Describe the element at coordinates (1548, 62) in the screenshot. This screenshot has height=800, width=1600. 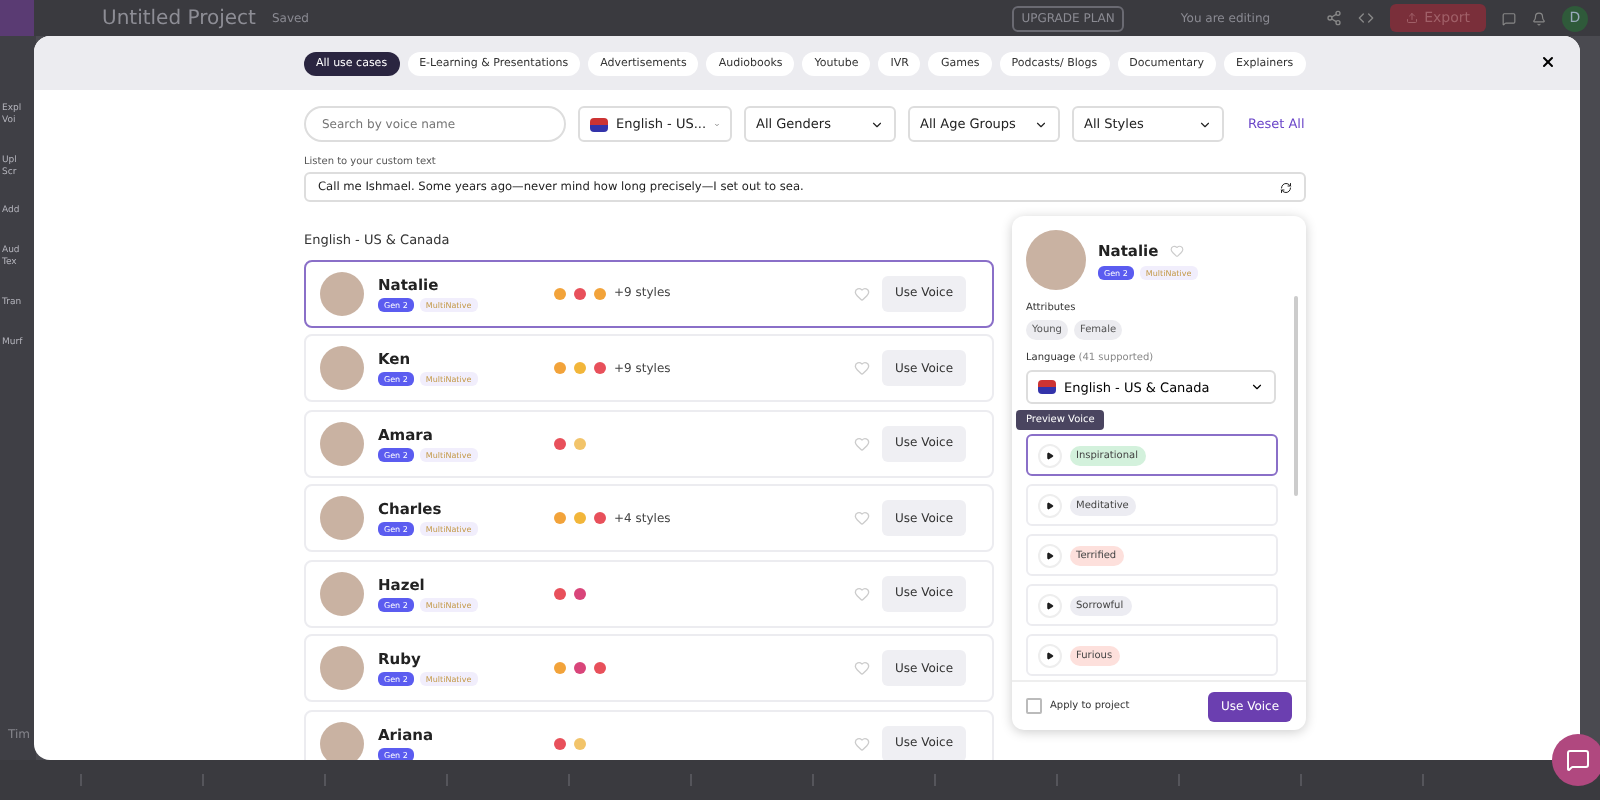
I see `close-icon` at that location.